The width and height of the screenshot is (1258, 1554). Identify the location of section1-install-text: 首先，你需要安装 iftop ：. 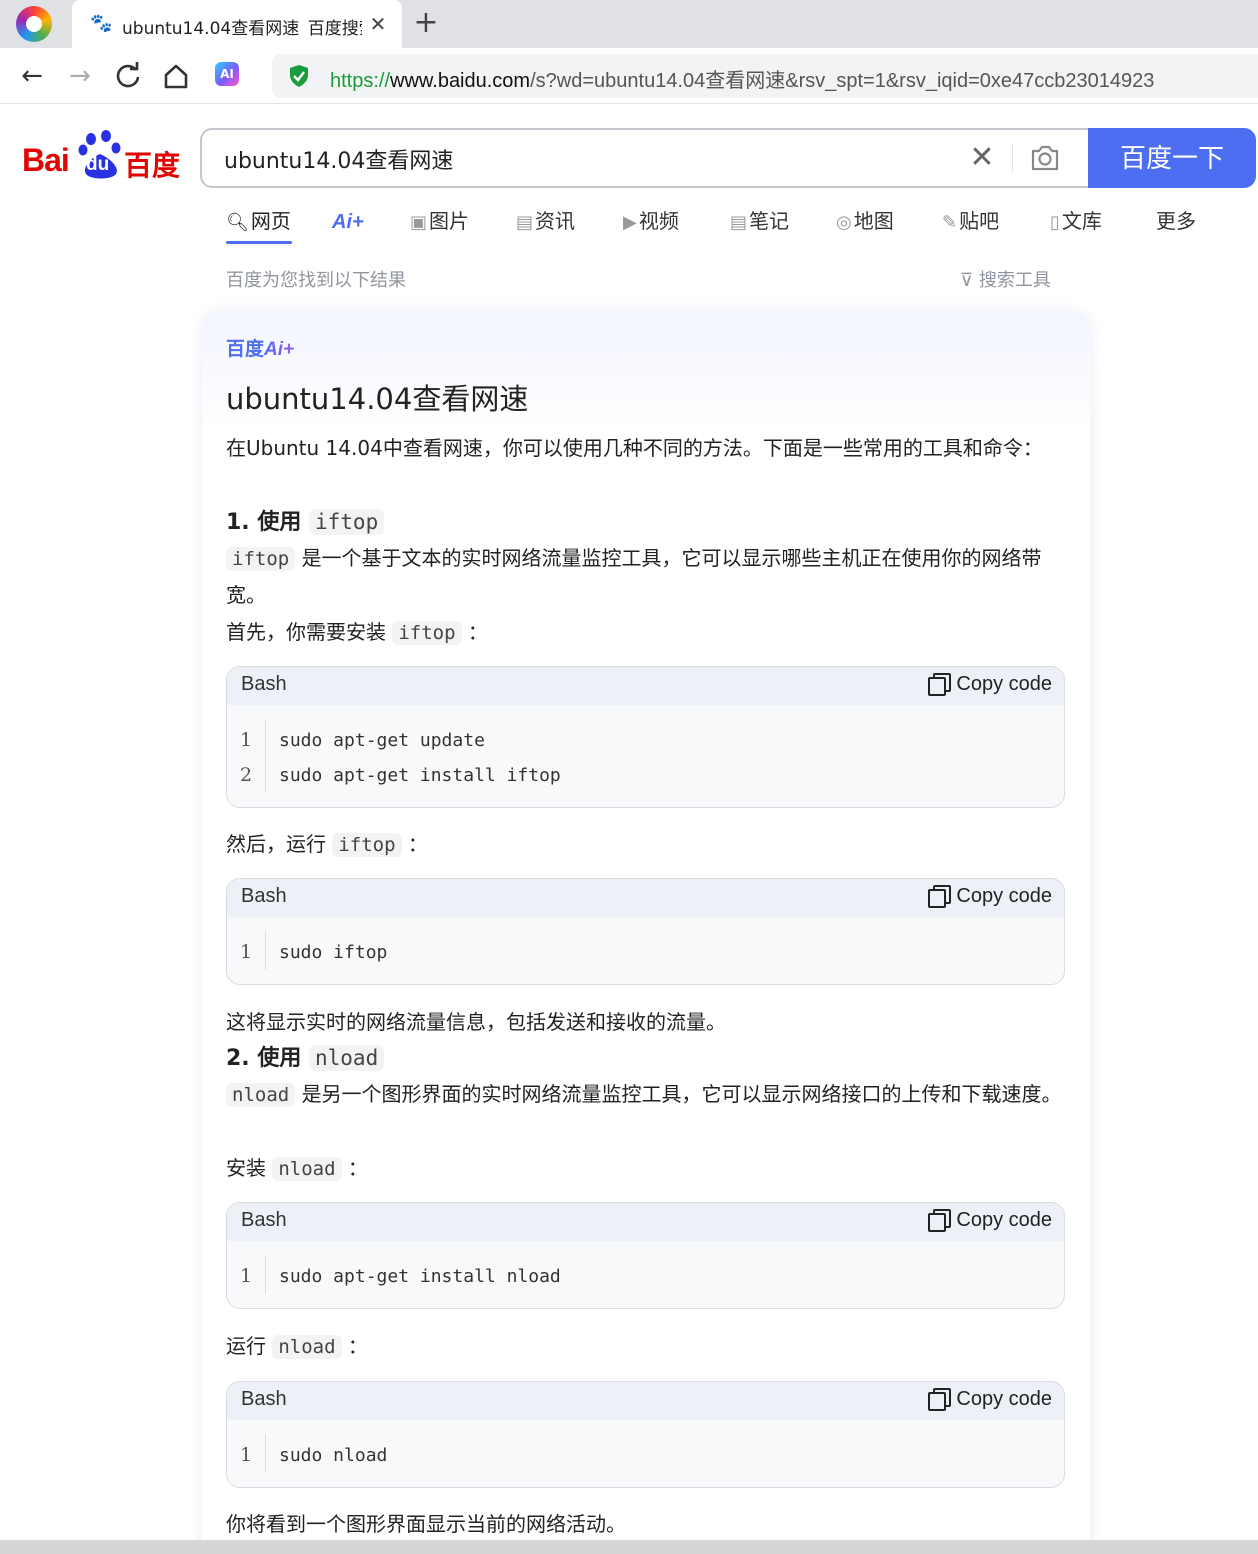
(357, 632).